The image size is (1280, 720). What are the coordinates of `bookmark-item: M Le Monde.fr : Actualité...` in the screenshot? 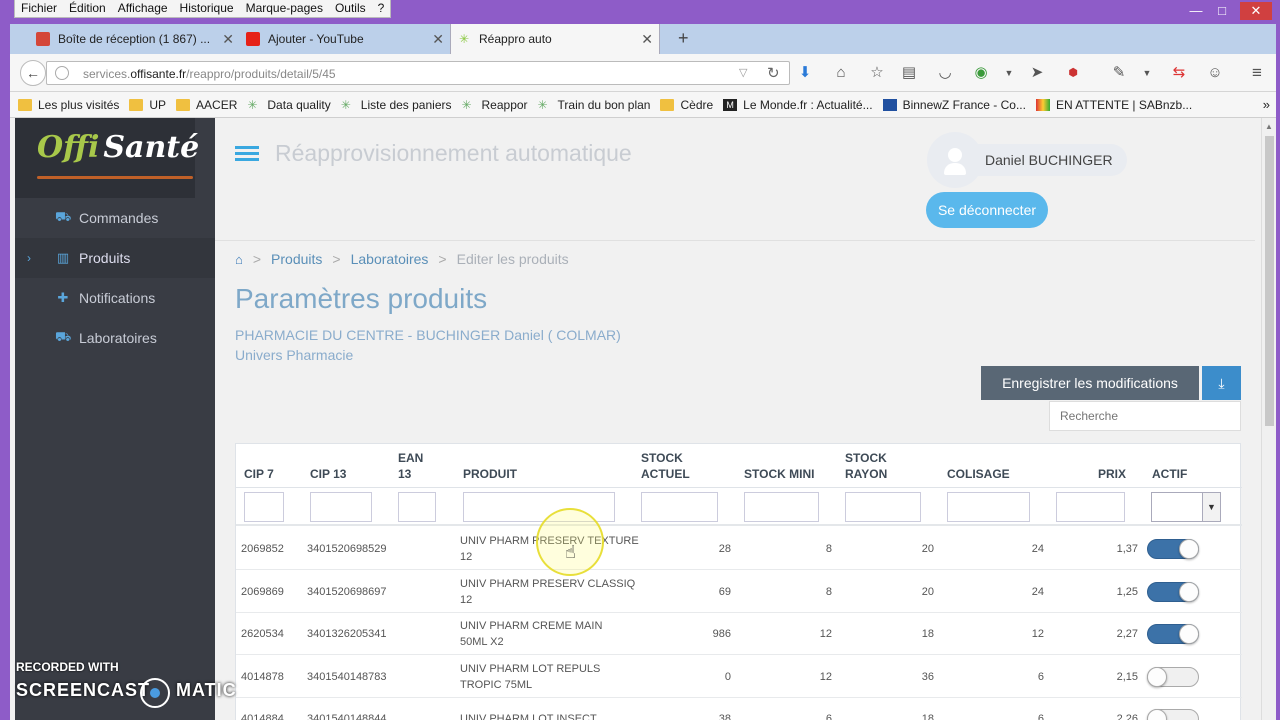 It's located at (798, 105).